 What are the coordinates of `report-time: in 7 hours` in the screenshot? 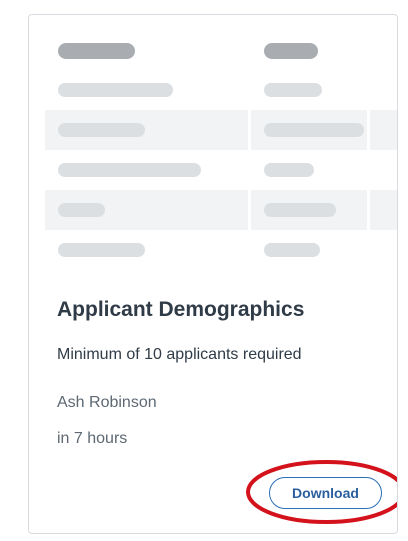 It's located at (92, 438).